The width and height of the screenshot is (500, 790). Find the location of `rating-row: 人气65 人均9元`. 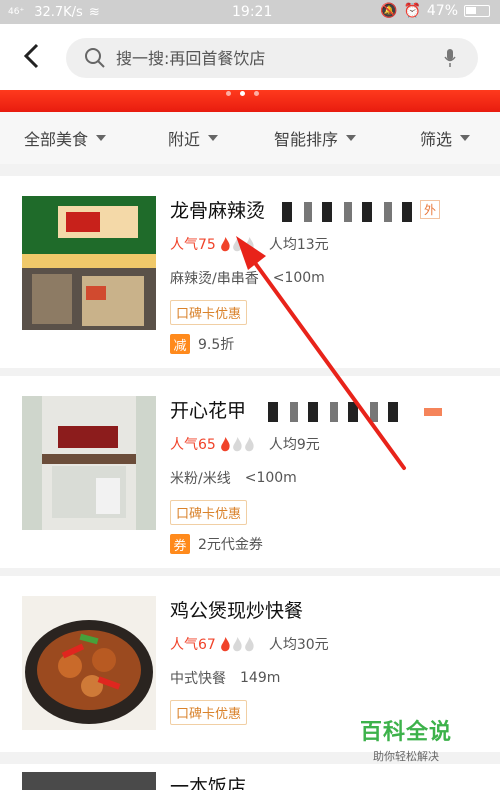

rating-row: 人气65 人均9元 is located at coordinates (245, 444).